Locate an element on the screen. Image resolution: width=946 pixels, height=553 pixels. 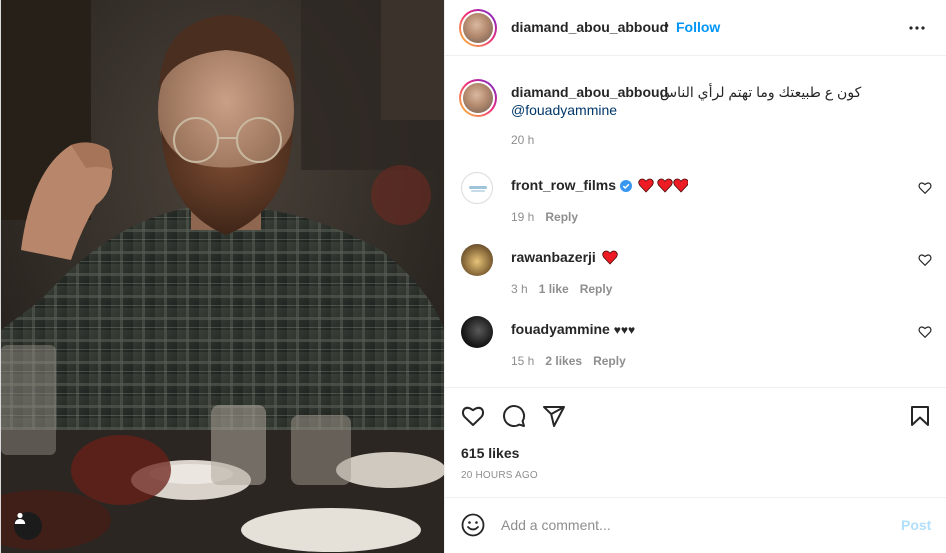
follow-button: Follow is located at coordinates (698, 27).